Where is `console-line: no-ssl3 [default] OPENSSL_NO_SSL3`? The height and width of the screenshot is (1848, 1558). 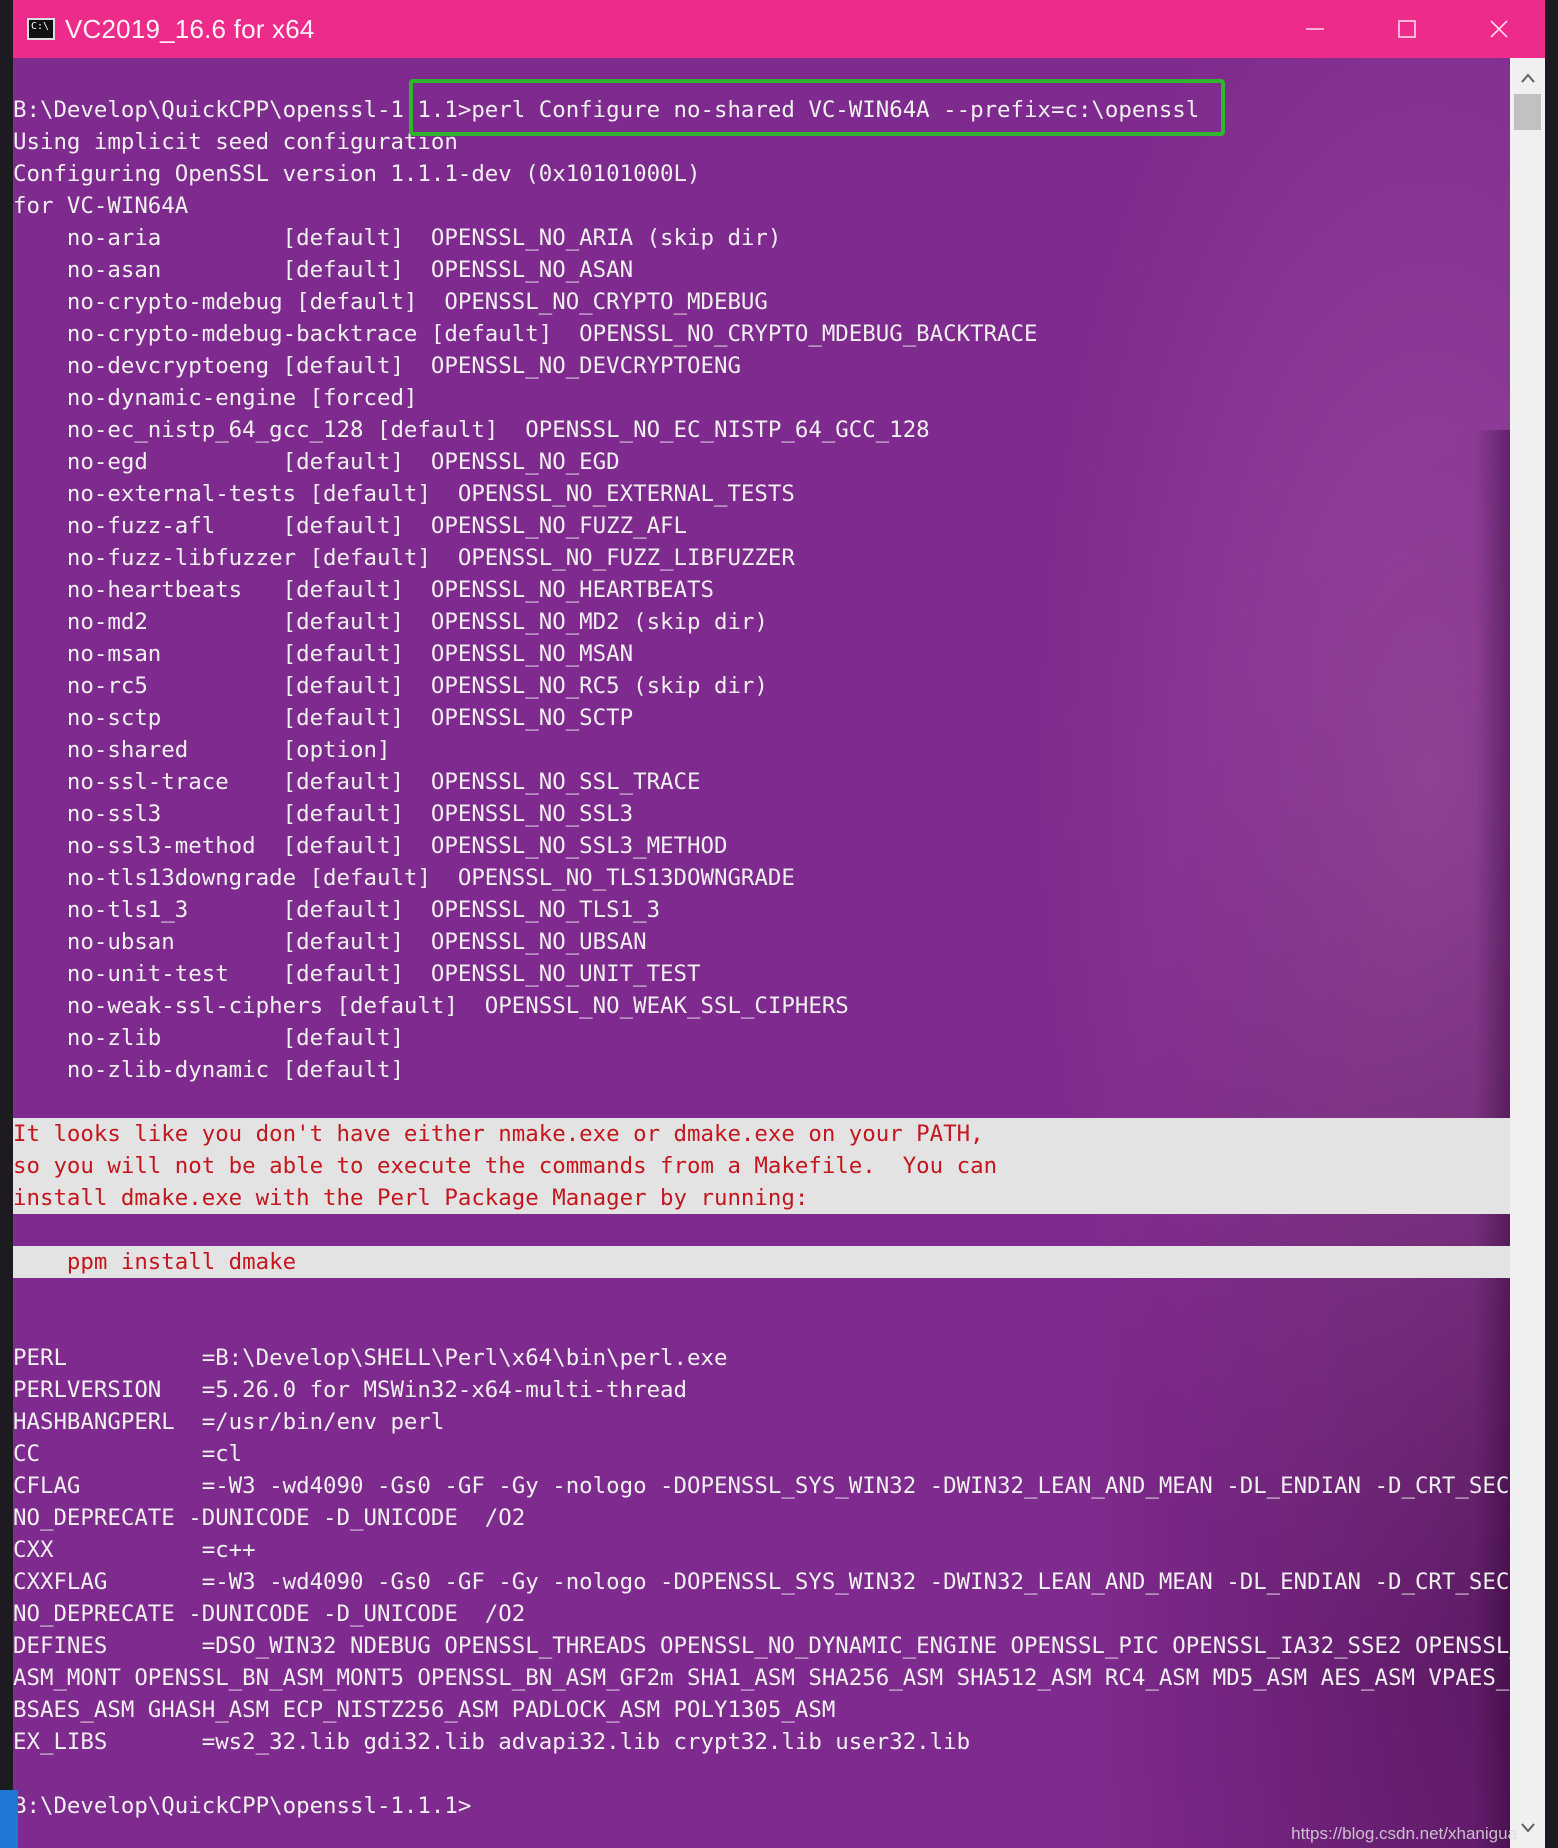
console-line: no-ssl3 [default] OPENSSL_NO_SSL3 is located at coordinates (323, 814).